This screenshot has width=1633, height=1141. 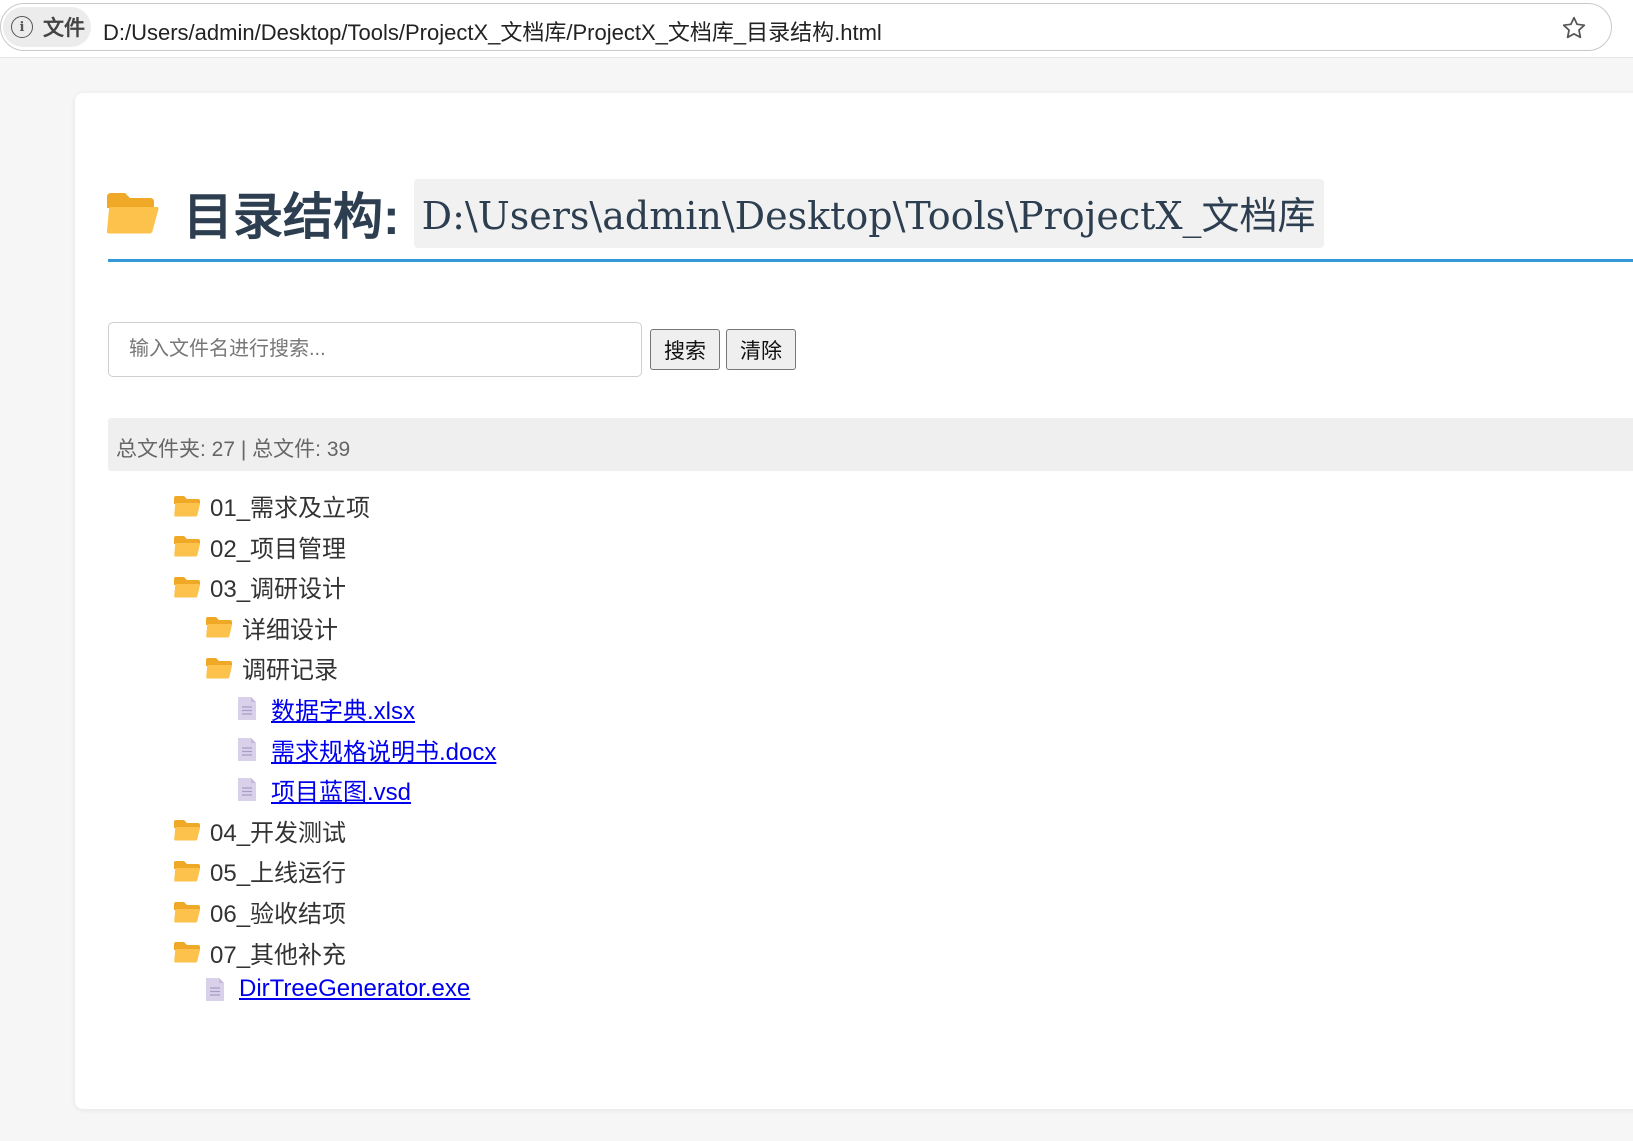 I want to click on search-button: 搜索, so click(x=685, y=349).